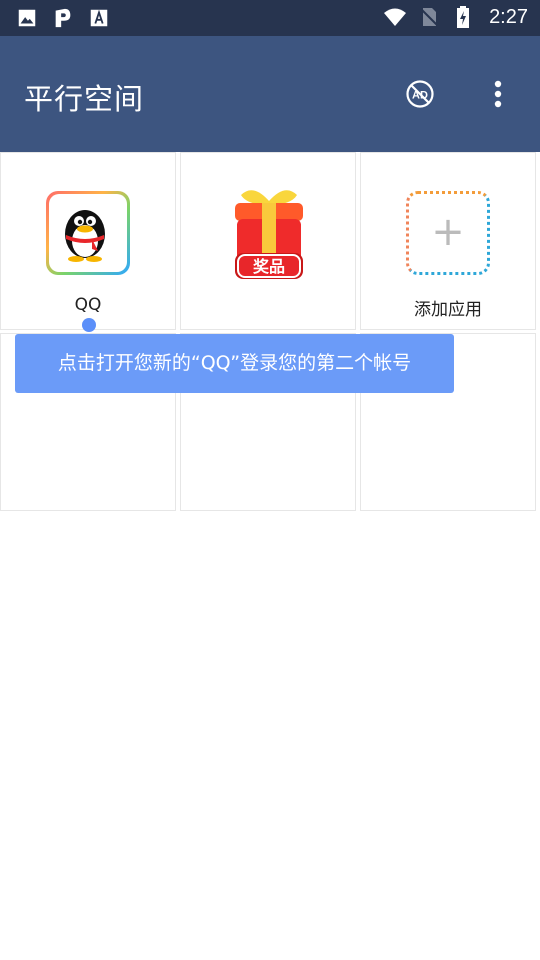 This screenshot has width=540, height=960. I want to click on qq-app-tile, so click(88, 233).